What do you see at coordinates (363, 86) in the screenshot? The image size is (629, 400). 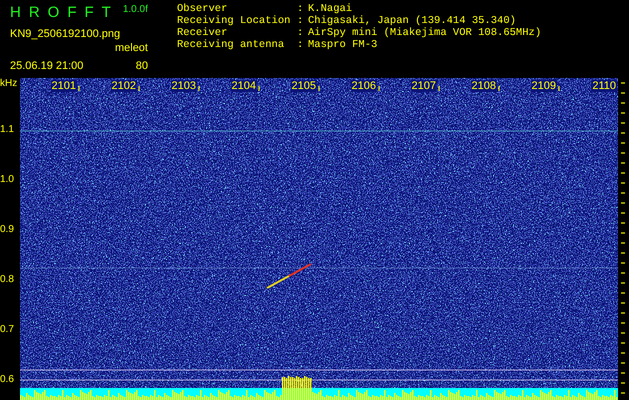 I see `time-label: 2106` at bounding box center [363, 86].